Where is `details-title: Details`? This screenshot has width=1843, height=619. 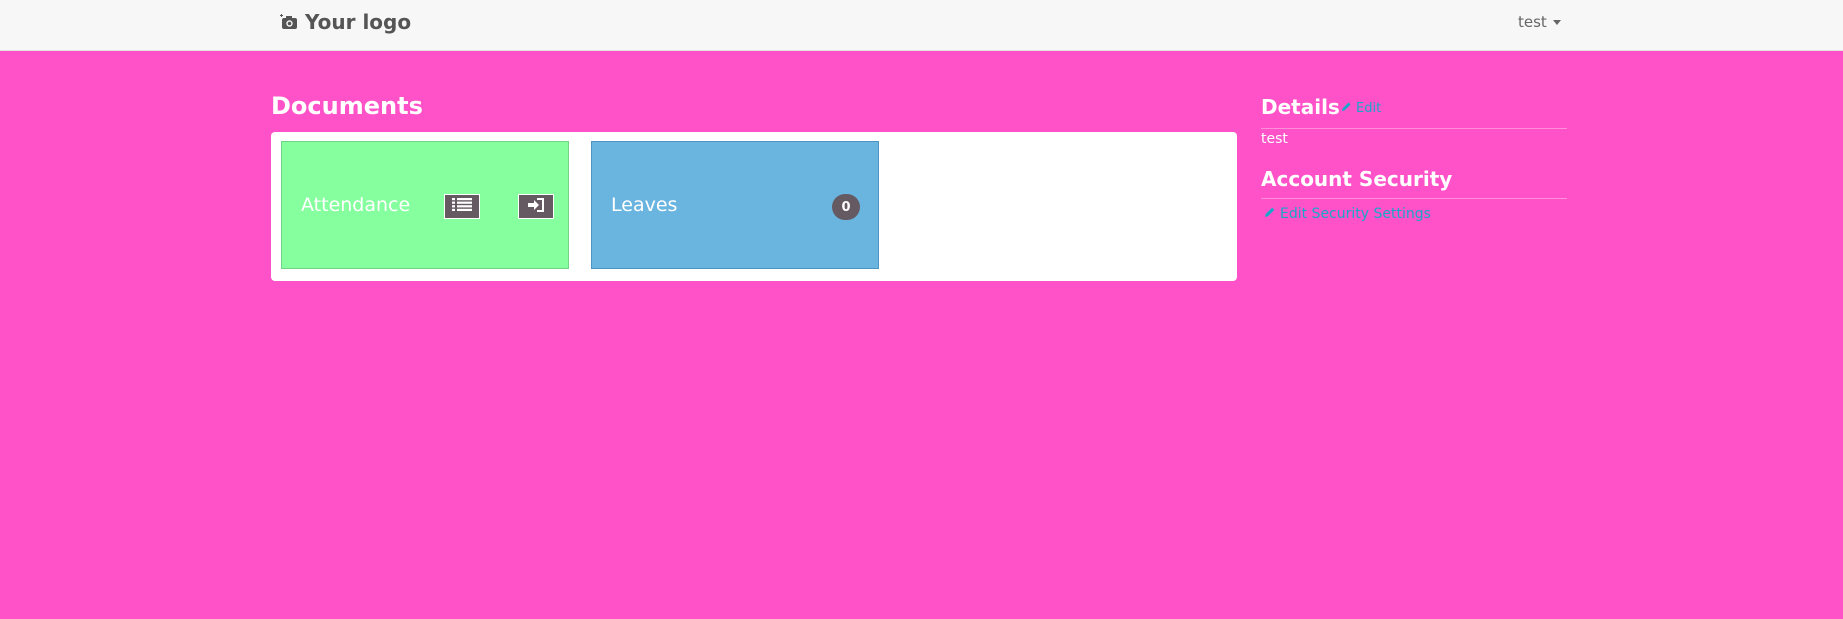
details-title: Details is located at coordinates (1300, 107).